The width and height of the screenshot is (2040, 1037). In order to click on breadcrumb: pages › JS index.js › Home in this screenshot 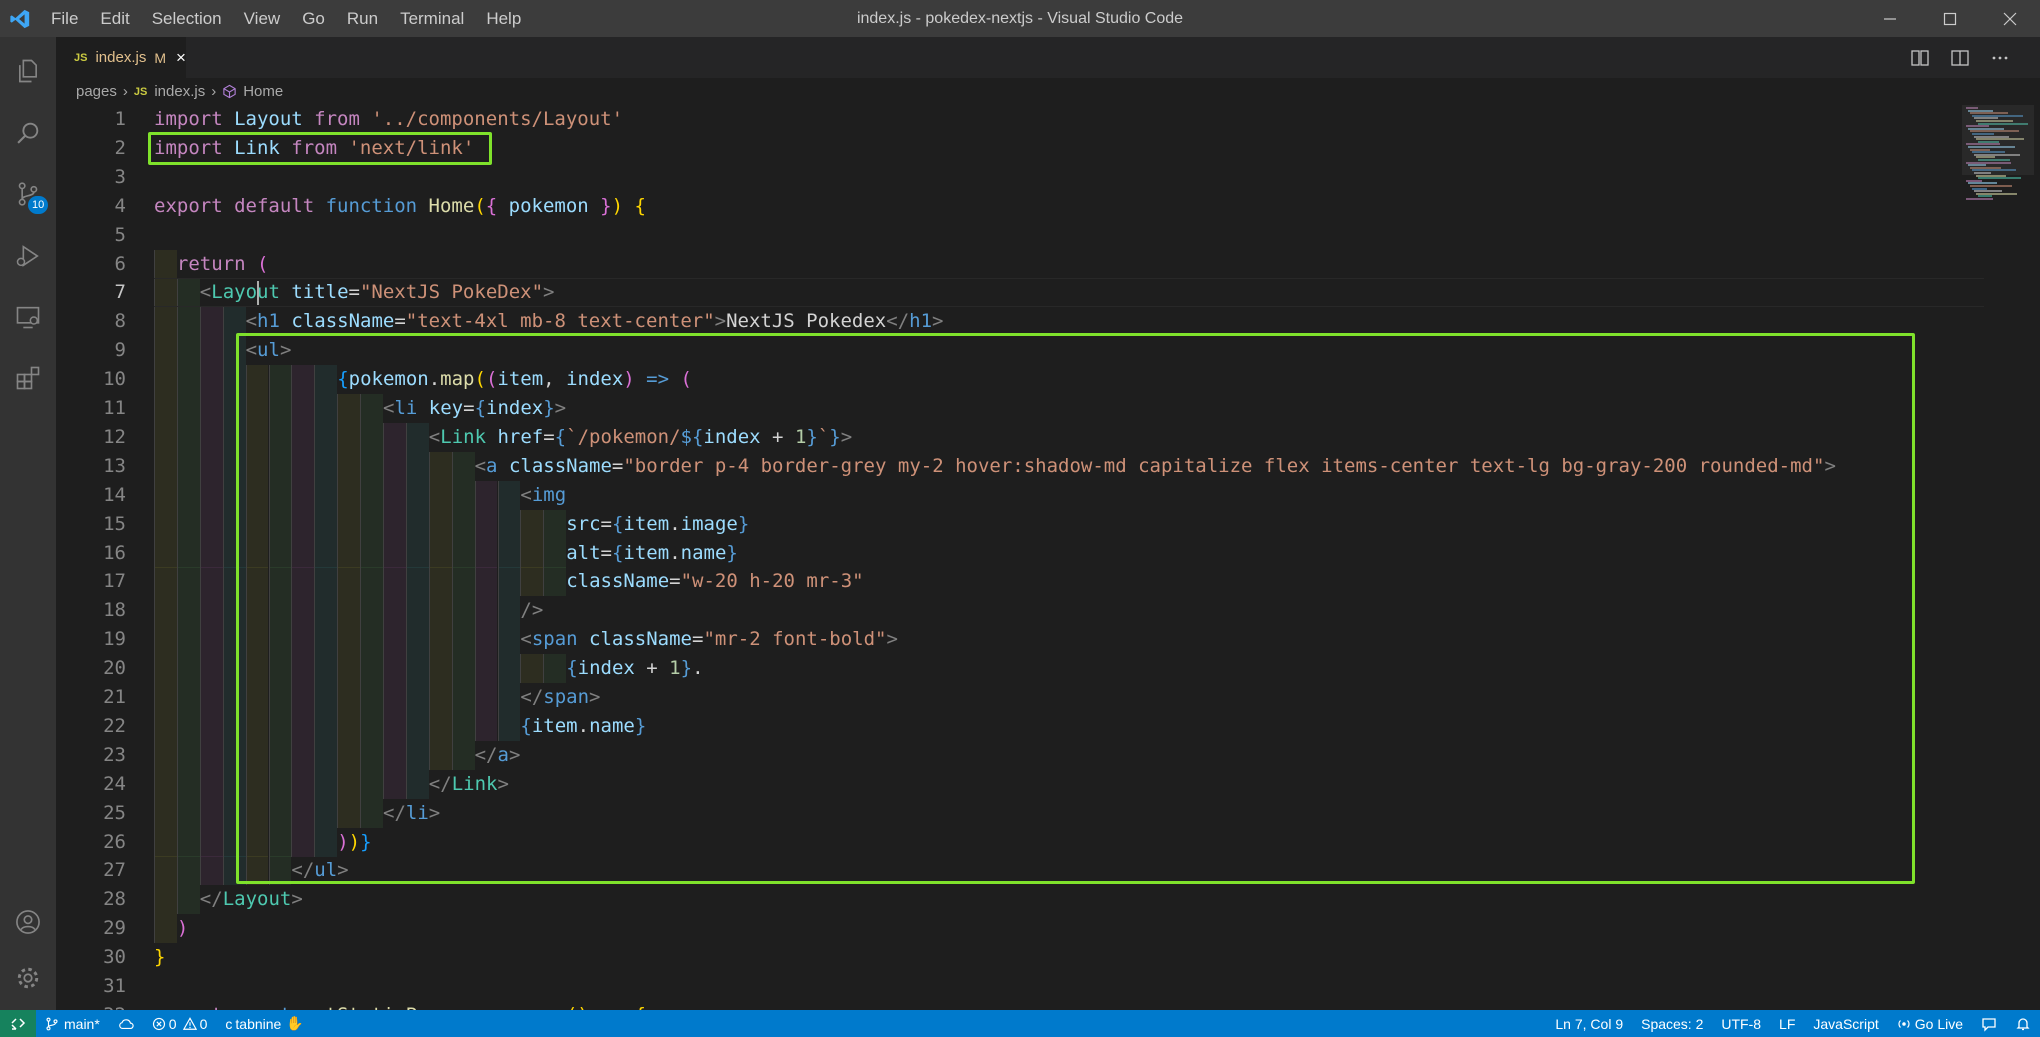, I will do `click(1048, 91)`.